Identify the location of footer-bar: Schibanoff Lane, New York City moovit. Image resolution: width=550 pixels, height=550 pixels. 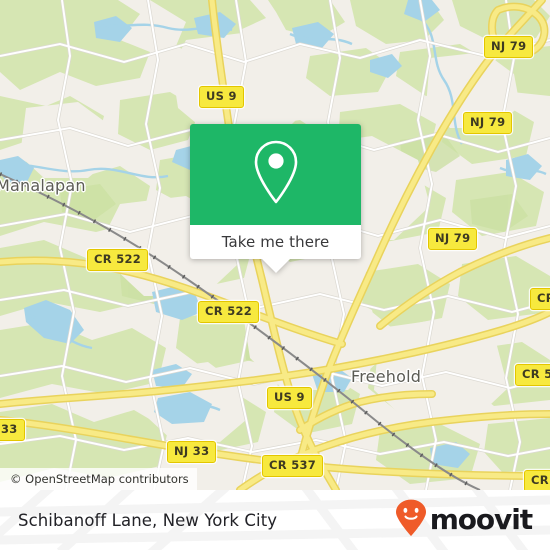
(275, 520).